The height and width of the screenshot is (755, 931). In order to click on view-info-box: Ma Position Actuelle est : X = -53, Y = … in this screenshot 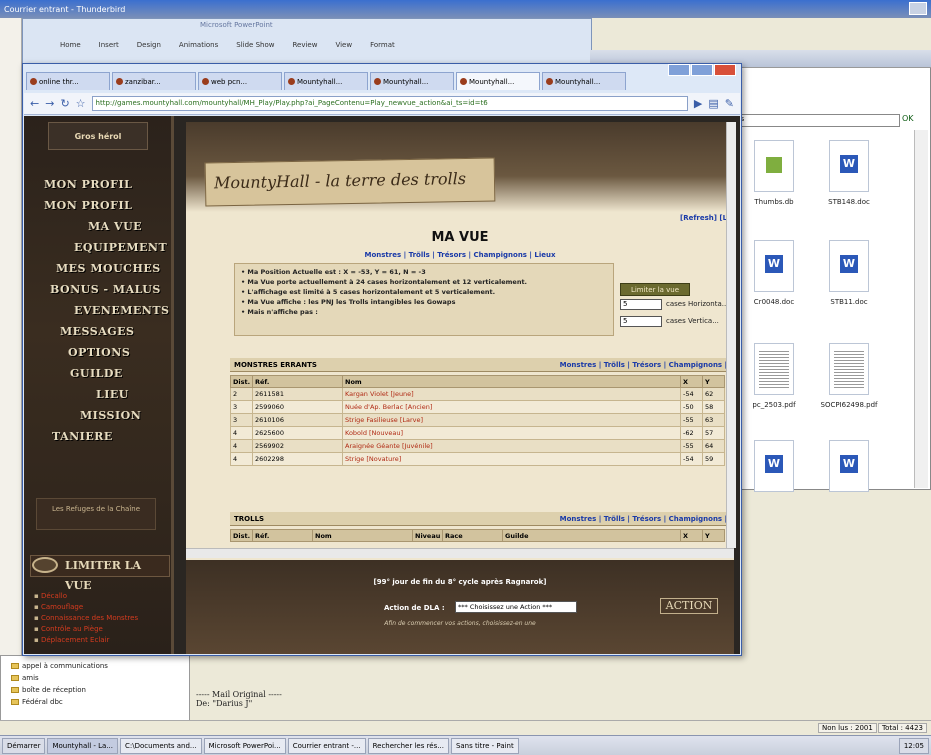, I will do `click(424, 299)`.